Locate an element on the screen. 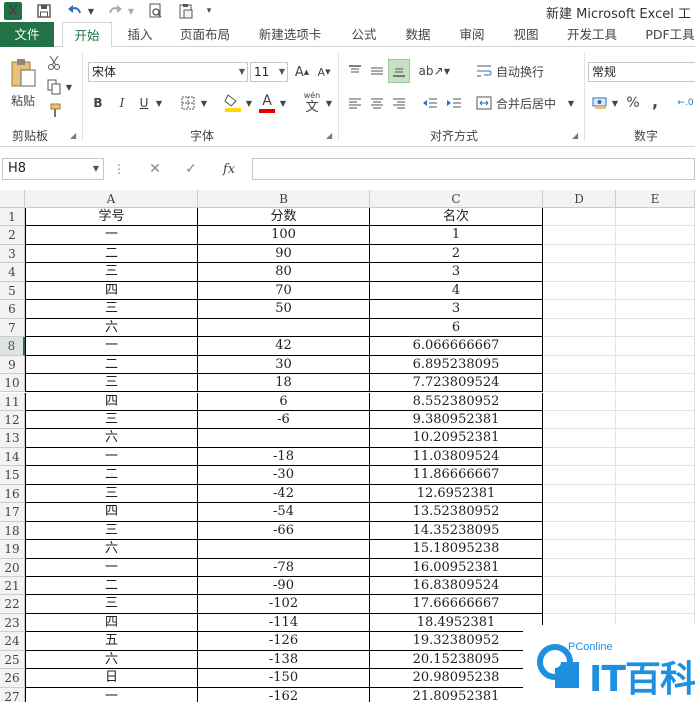 The width and height of the screenshot is (695, 702). cell-d8 is located at coordinates (579, 346).